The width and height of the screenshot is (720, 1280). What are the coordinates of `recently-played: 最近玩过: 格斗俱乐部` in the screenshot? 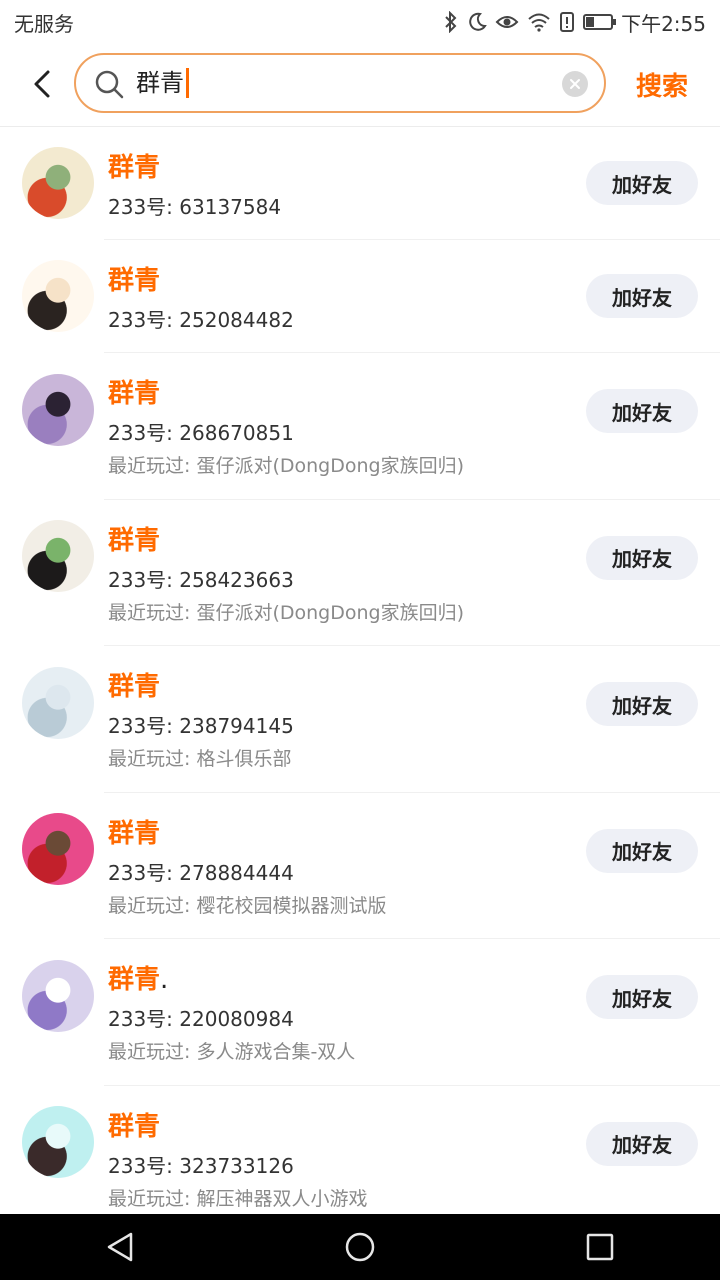 It's located at (200, 759).